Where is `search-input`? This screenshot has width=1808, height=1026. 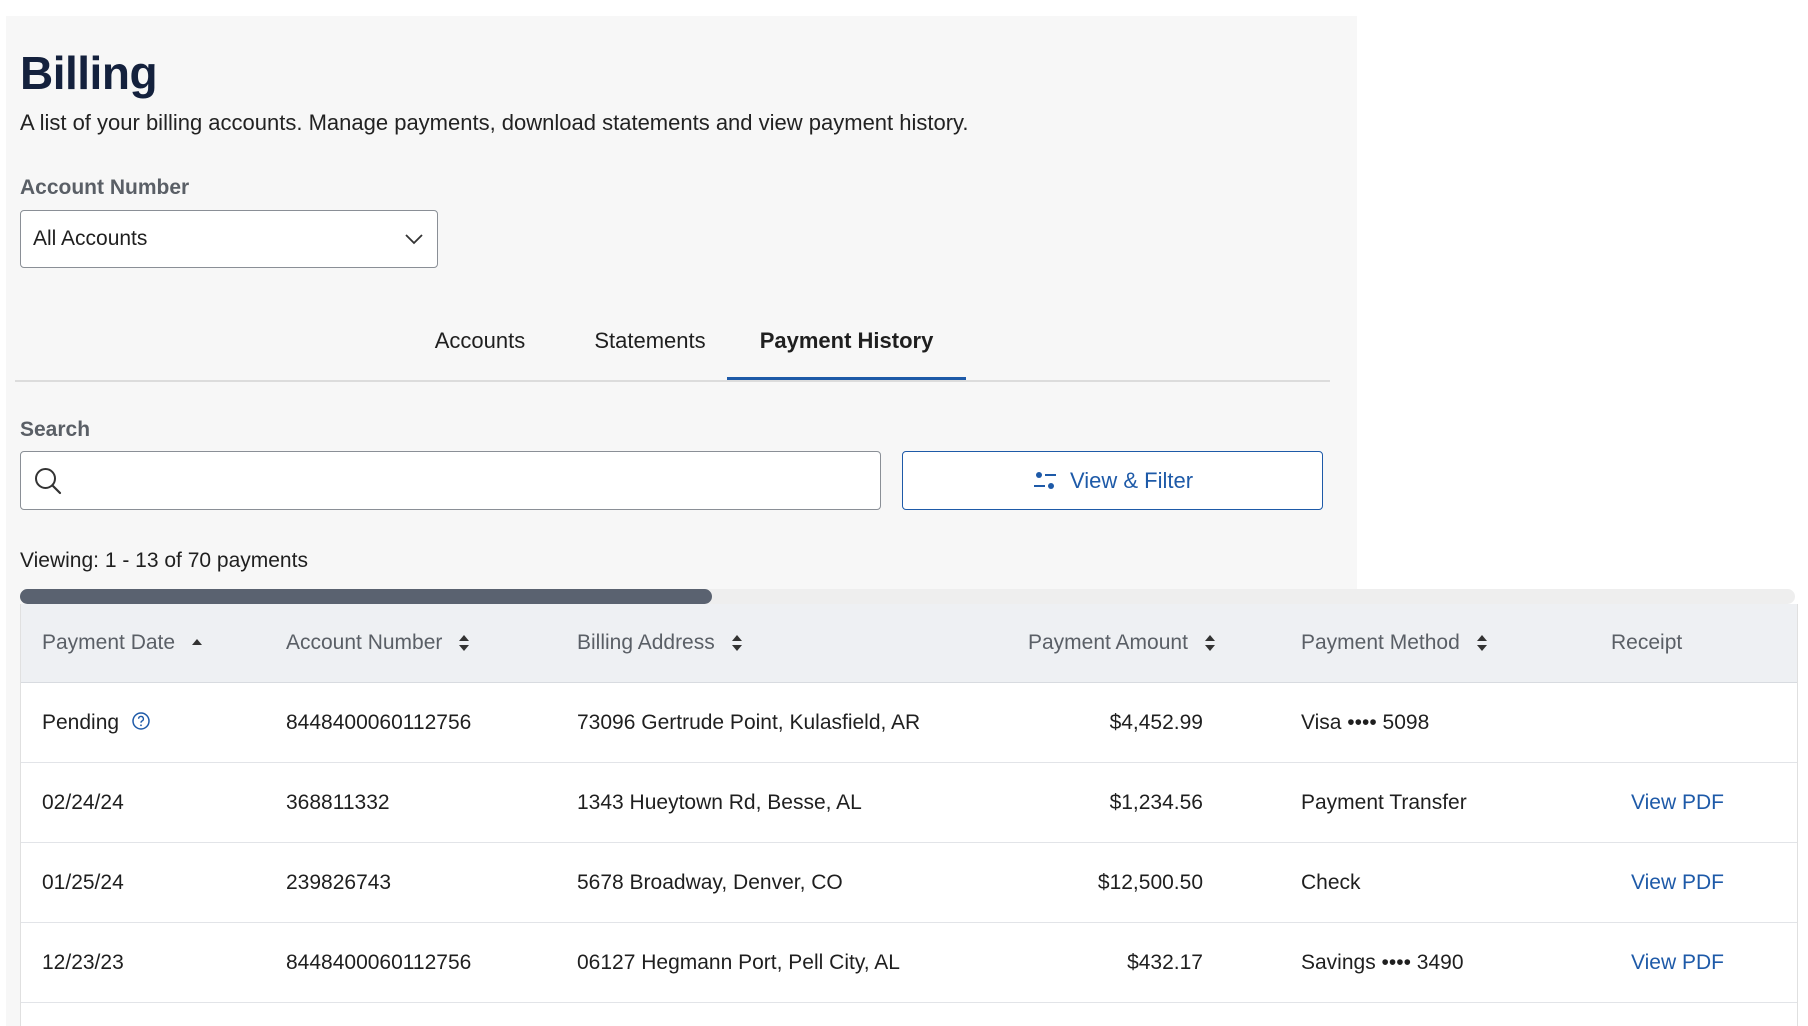
search-input is located at coordinates (474, 481).